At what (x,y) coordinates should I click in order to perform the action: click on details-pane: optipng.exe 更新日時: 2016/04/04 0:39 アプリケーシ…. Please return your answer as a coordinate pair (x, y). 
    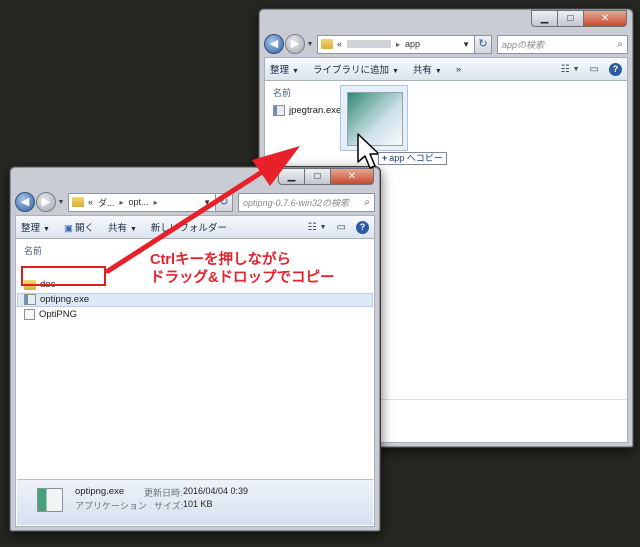
    Looking at the image, I should click on (195, 502).